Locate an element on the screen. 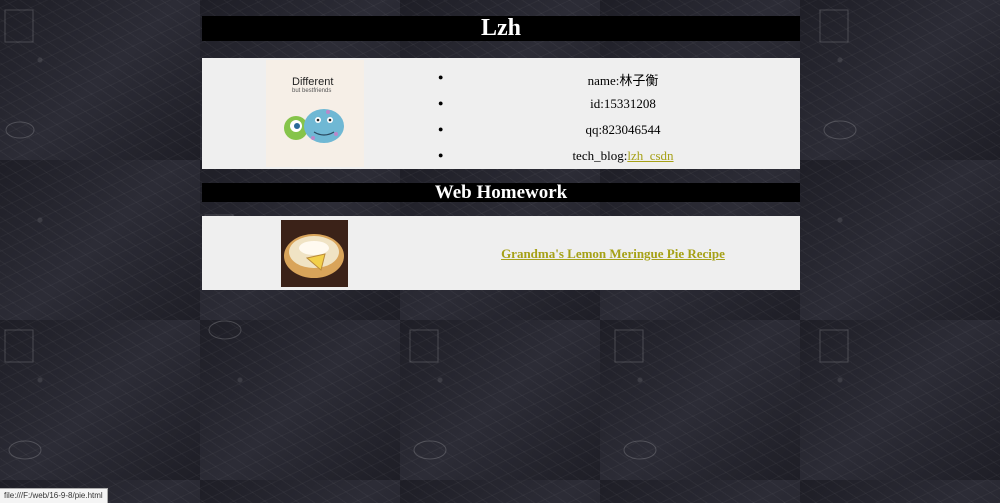  recipe-link: Grandma's Lemon Meringue Pie Recipe is located at coordinates (613, 253).